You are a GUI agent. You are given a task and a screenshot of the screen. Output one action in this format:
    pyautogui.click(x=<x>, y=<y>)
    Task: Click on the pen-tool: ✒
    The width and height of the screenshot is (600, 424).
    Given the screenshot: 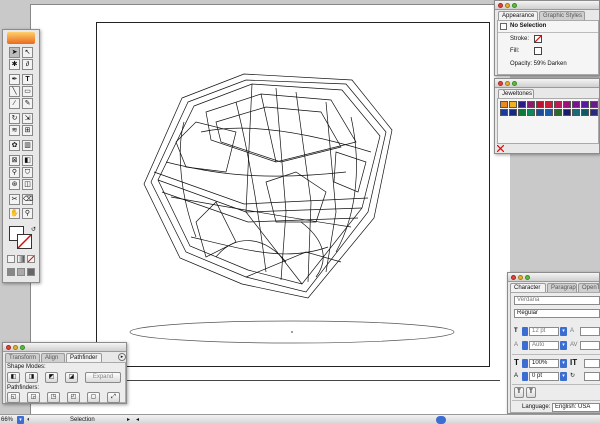 What is the action you would take?
    pyautogui.click(x=14, y=79)
    